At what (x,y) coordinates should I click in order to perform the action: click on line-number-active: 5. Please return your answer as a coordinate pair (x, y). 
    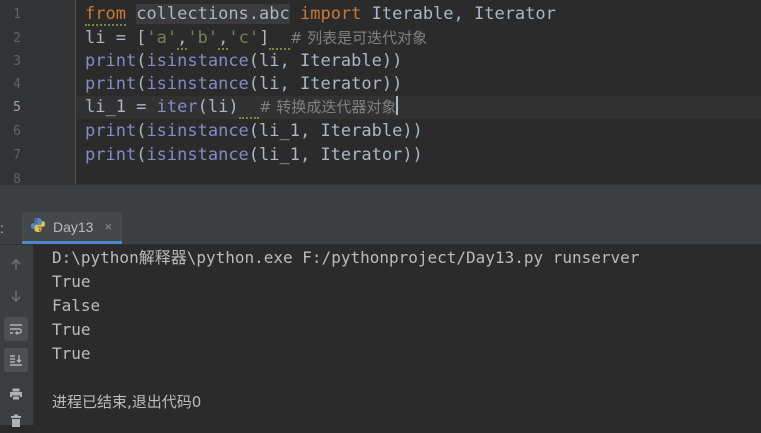
    Looking at the image, I should click on (17, 107).